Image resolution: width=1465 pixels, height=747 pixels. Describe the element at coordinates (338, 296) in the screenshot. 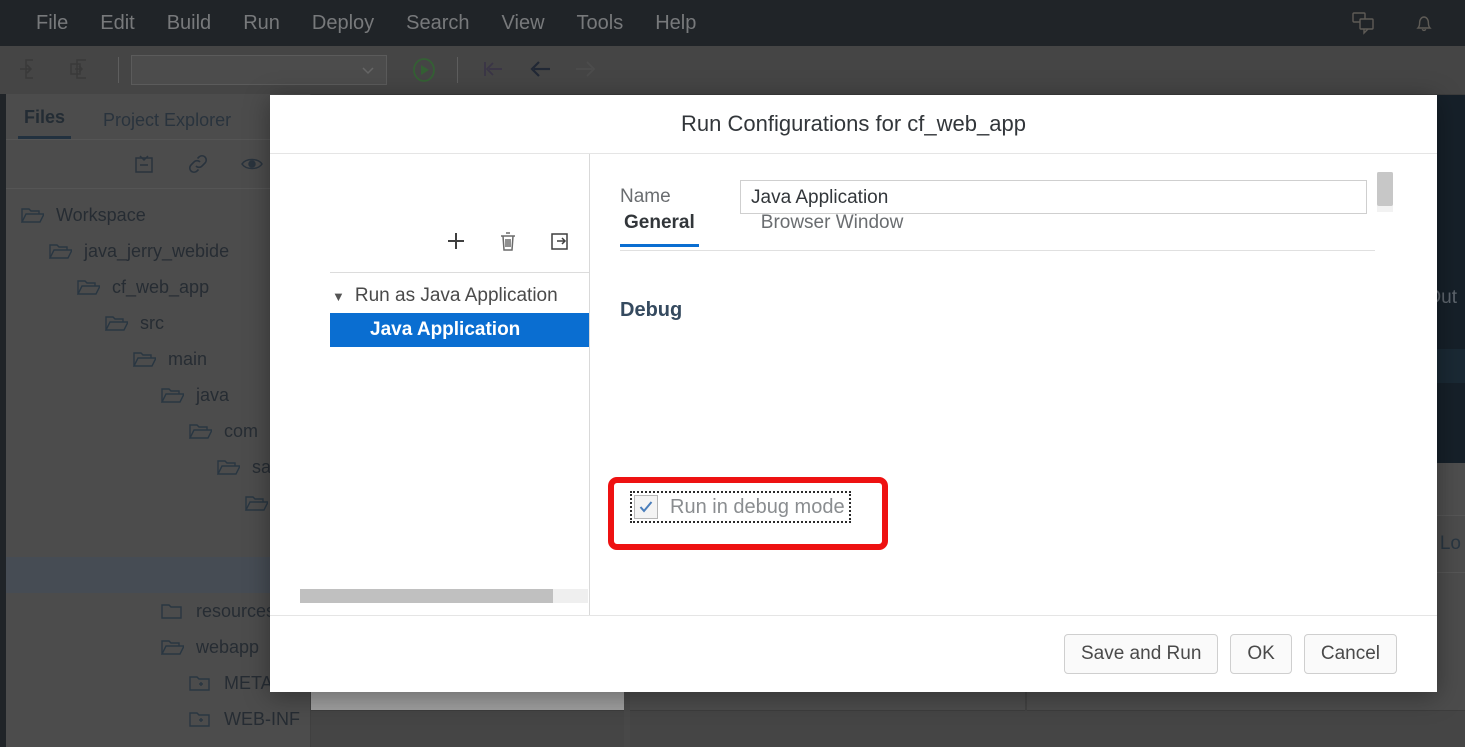

I see `chevron-down-icon: ▼` at that location.